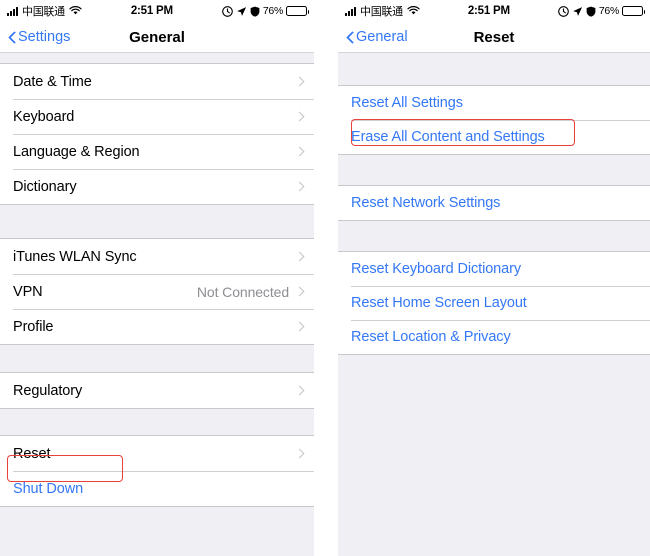  I want to click on back-button-settings: Settings, so click(39, 37).